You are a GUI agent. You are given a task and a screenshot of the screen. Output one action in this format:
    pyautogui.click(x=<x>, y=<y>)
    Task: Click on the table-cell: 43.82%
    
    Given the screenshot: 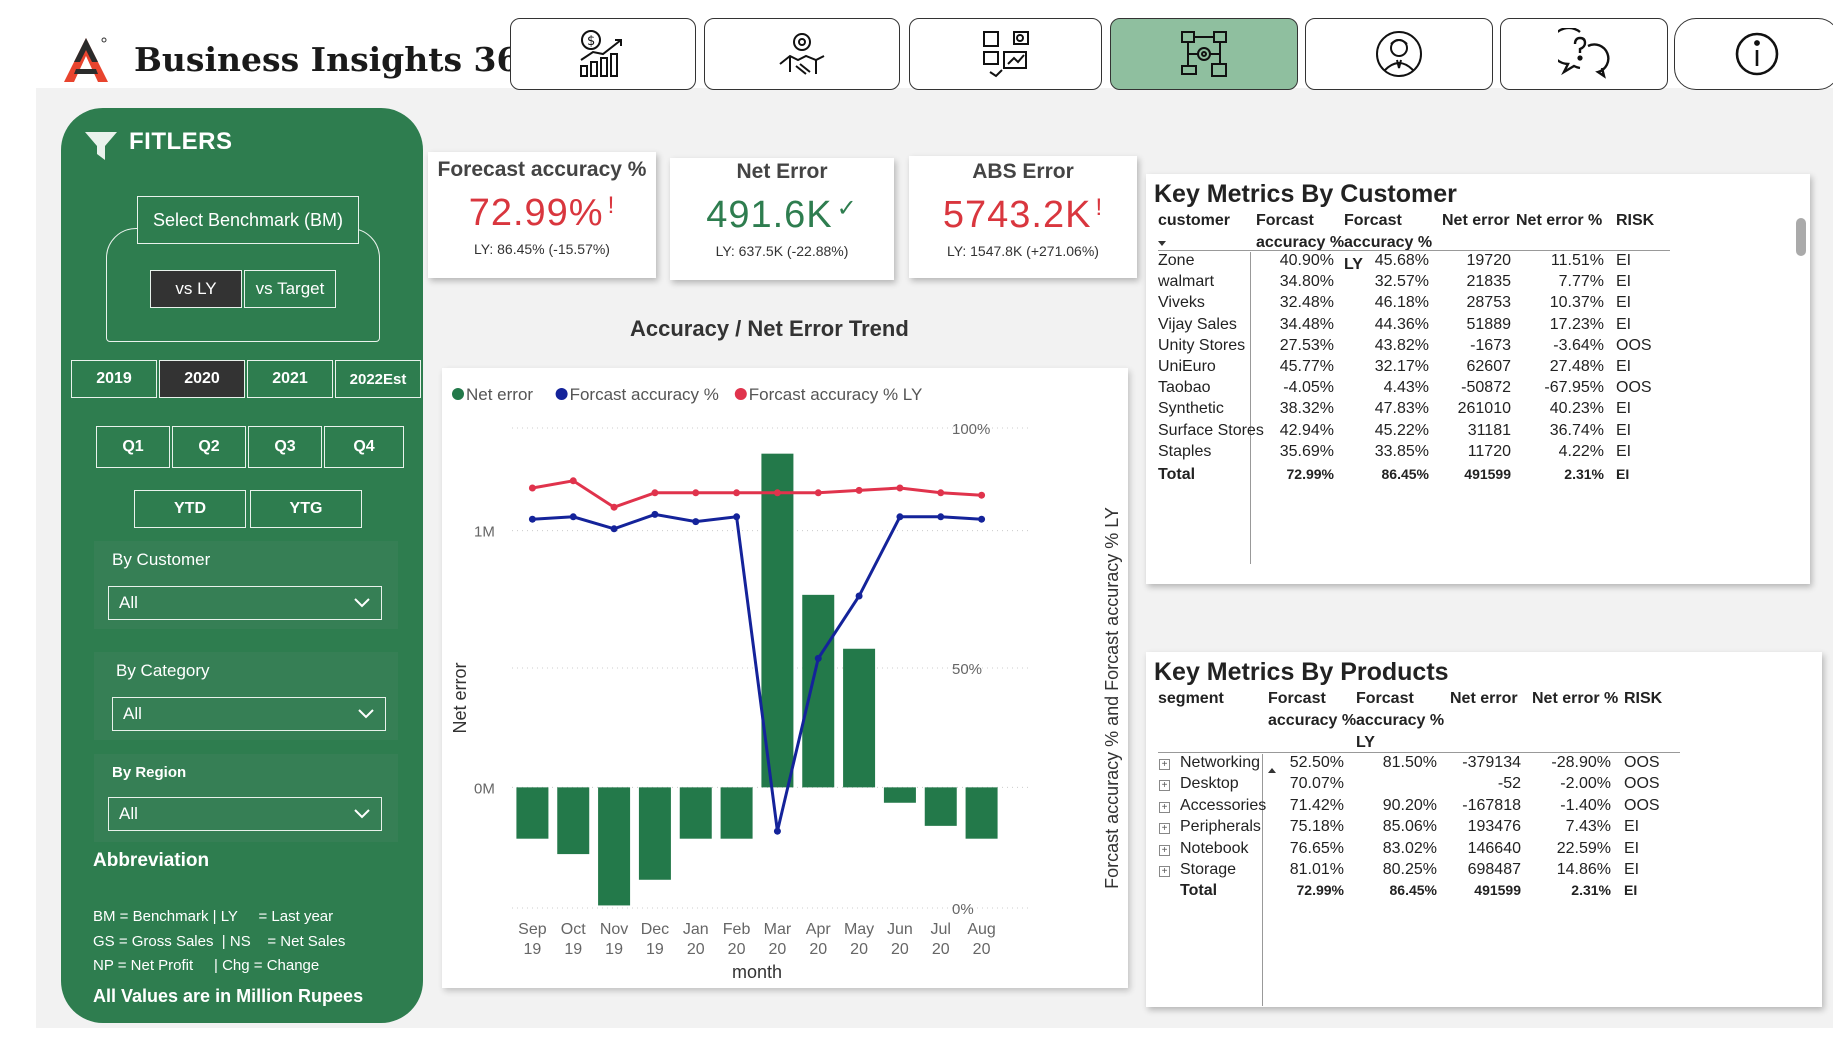 What is the action you would take?
    pyautogui.click(x=1401, y=345)
    